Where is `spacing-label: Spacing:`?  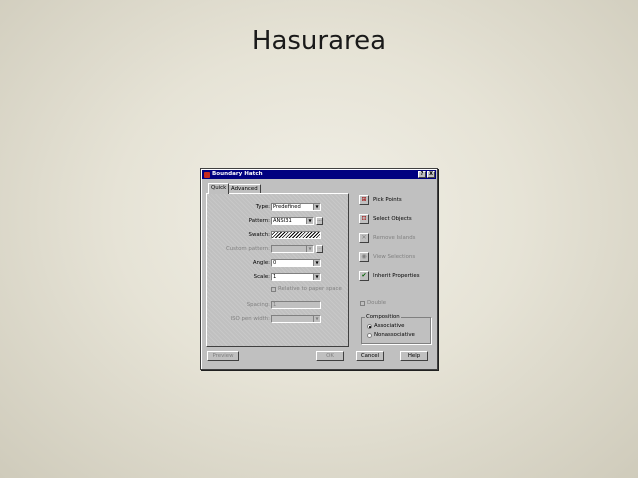
spacing-label: Spacing: is located at coordinates (258, 305).